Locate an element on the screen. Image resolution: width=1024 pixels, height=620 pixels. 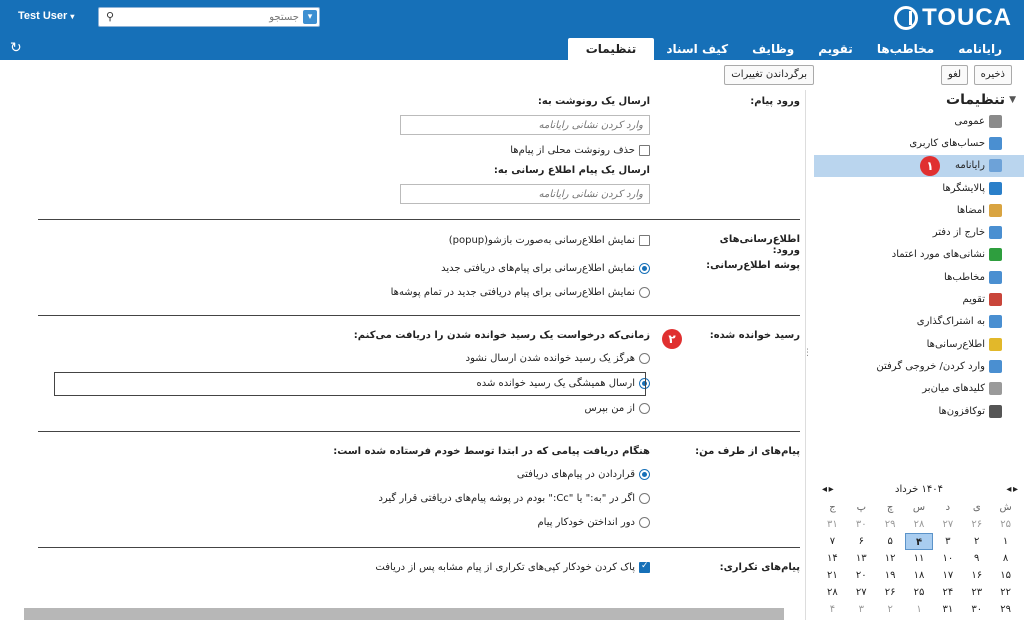
calendar-day: ۵ is located at coordinates (890, 541).